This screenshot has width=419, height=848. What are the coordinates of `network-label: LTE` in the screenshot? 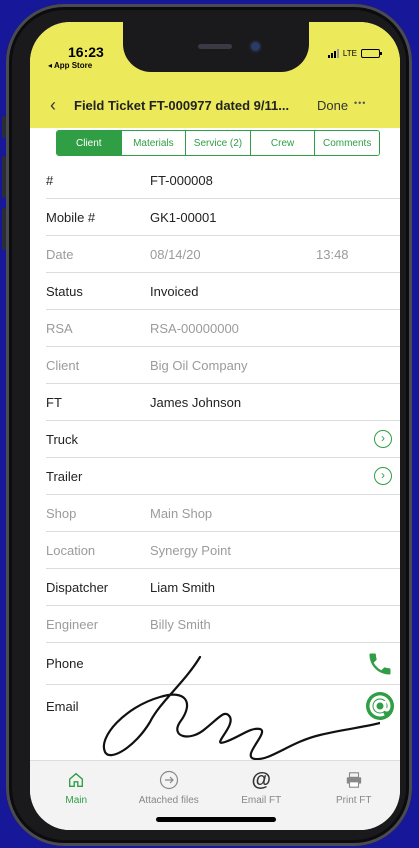 It's located at (349, 53).